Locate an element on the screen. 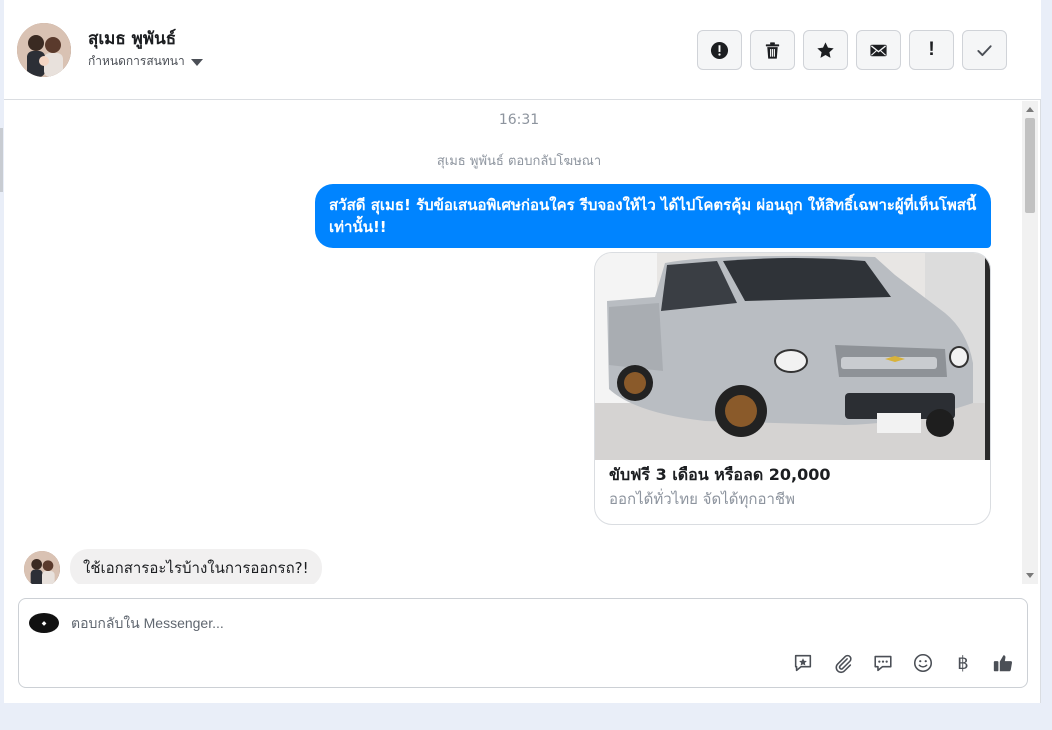 The height and width of the screenshot is (730, 1052). envelope-icon is located at coordinates (878, 50).